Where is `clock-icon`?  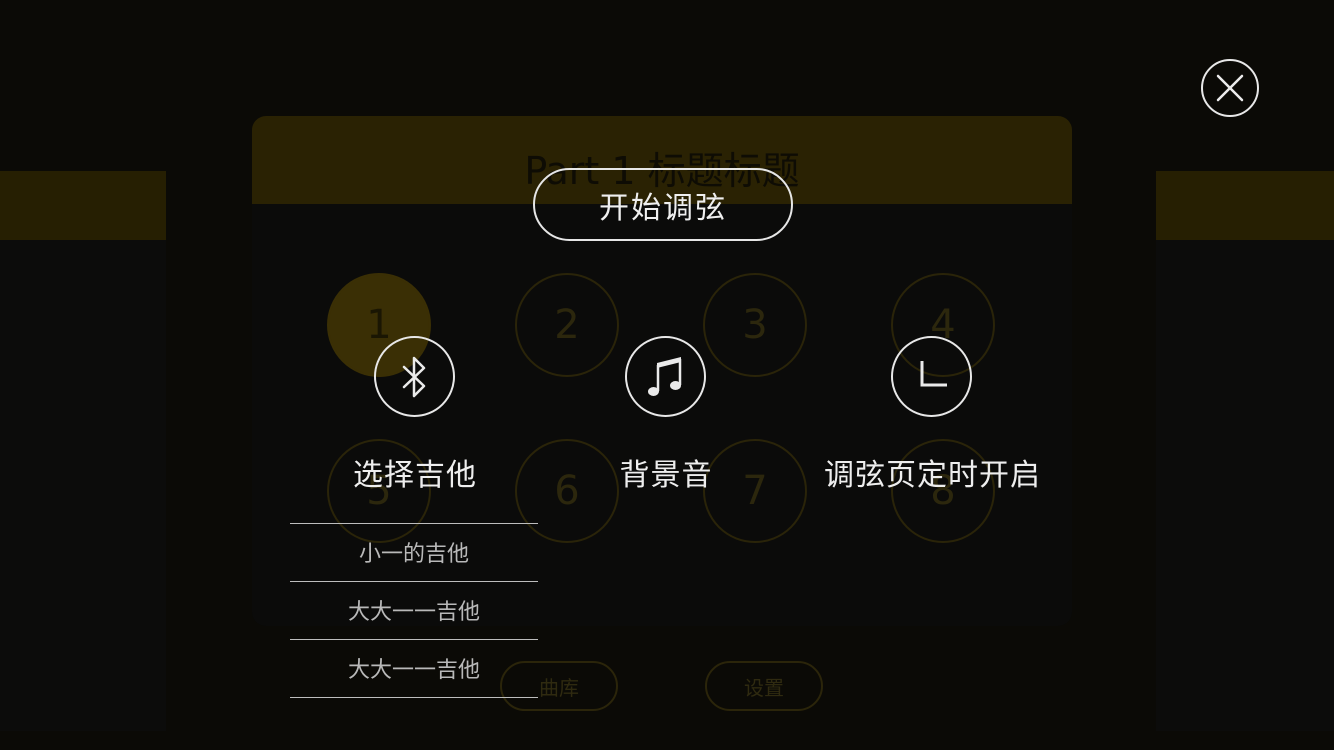 clock-icon is located at coordinates (933, 373).